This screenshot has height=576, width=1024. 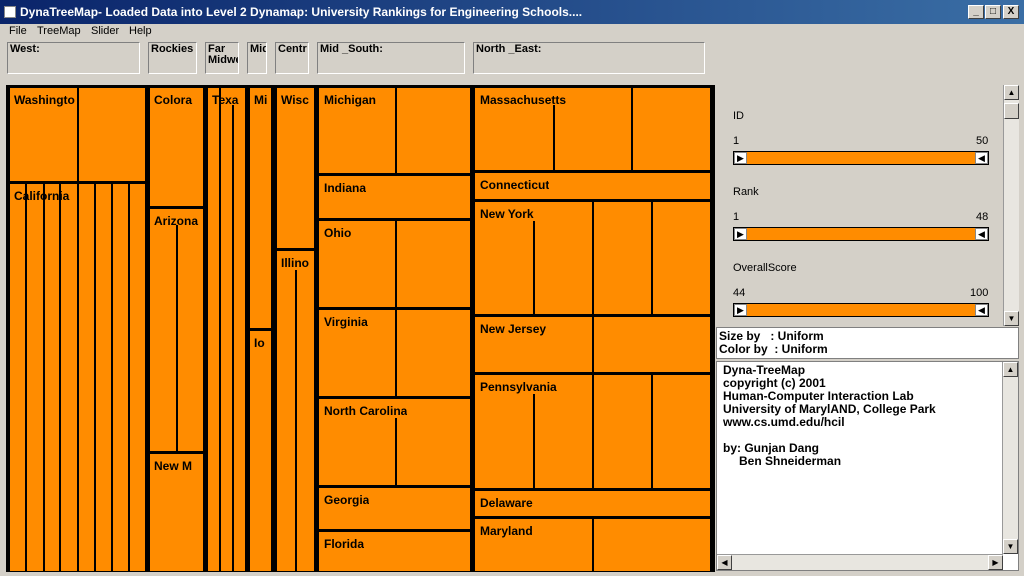 I want to click on region-west: West:, so click(x=73, y=58).